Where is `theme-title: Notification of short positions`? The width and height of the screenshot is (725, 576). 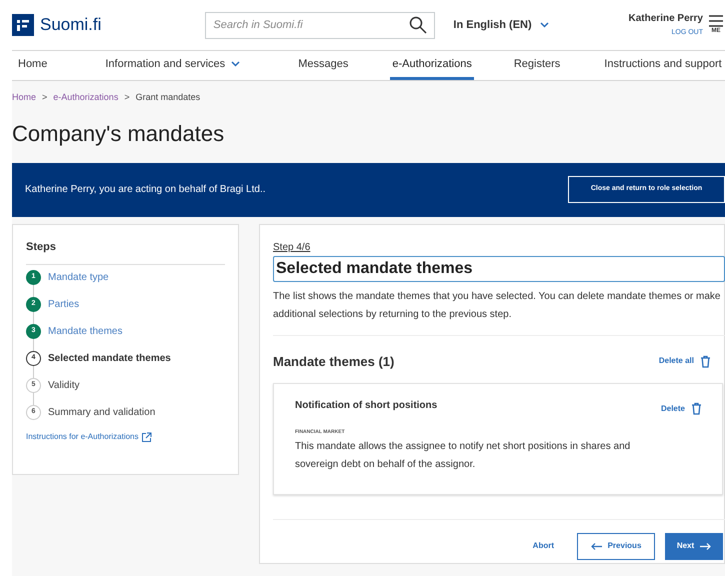
theme-title: Notification of short positions is located at coordinates (366, 406).